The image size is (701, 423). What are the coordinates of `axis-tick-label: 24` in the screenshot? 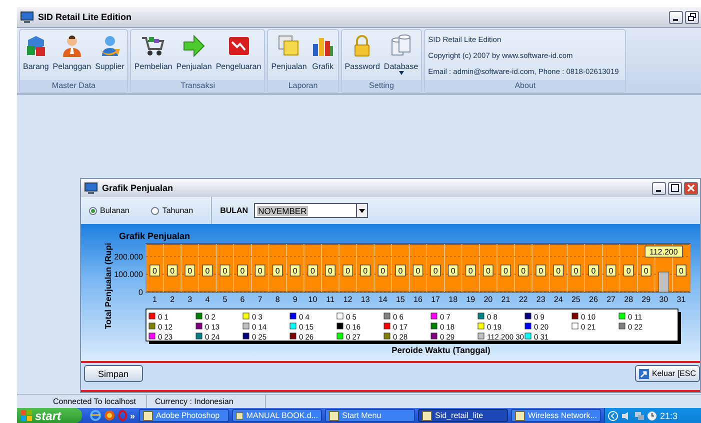 It's located at (558, 299).